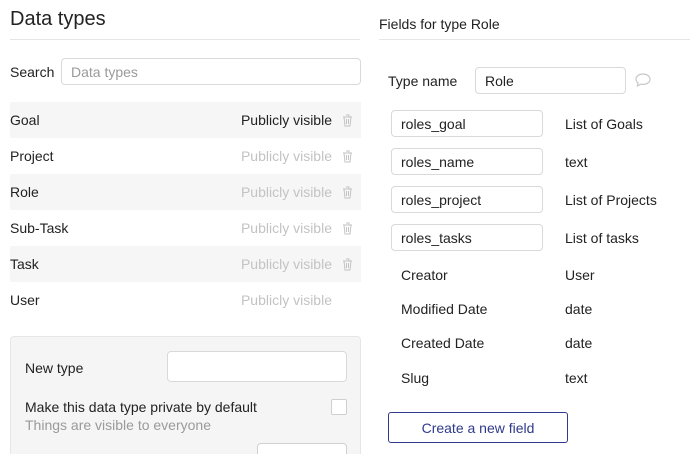  I want to click on create-new-field-button: Create a new field, so click(478, 427).